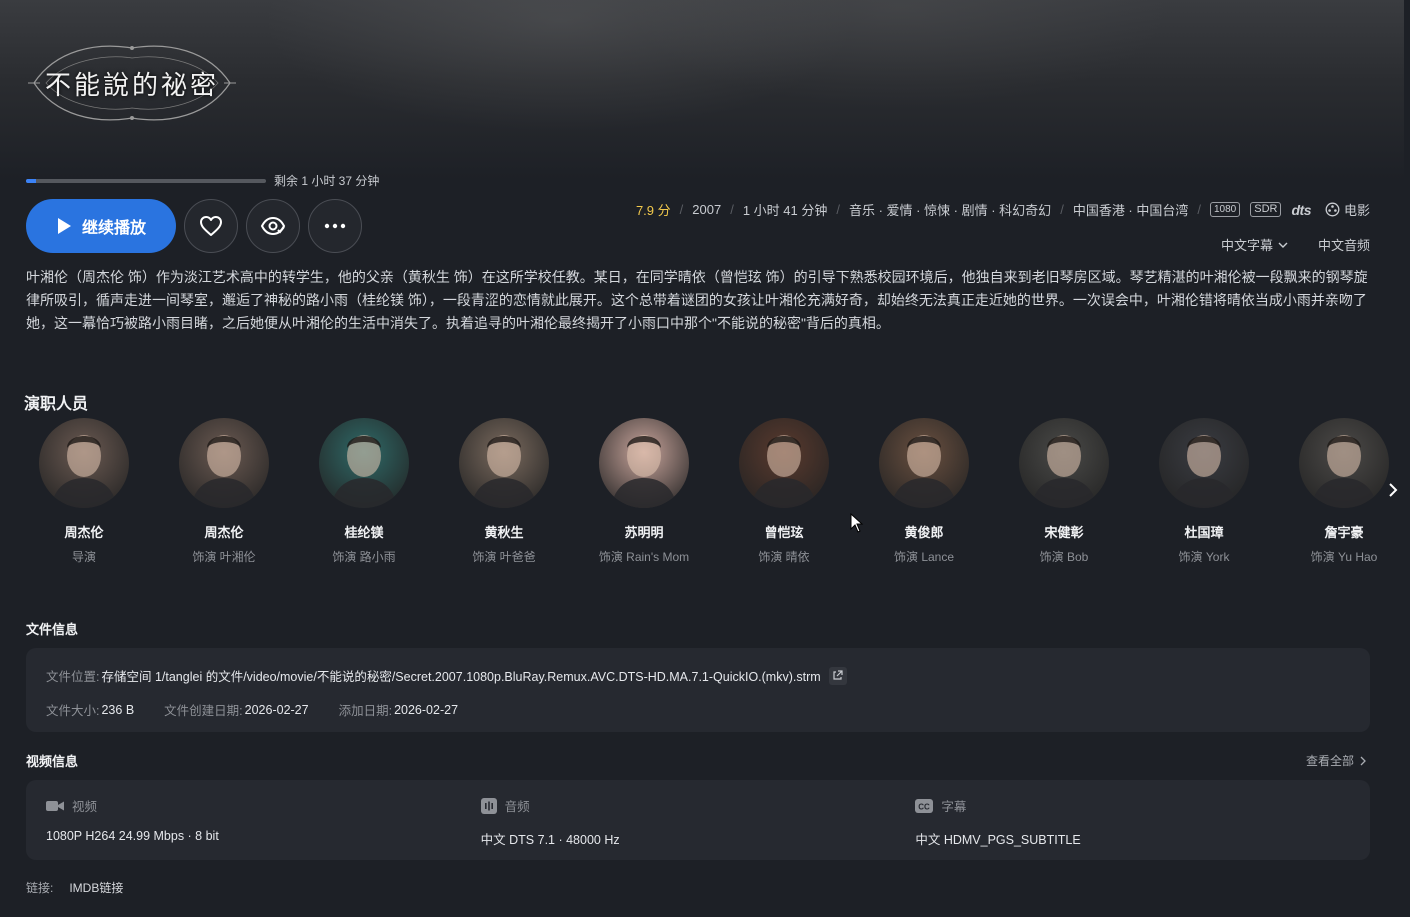  What do you see at coordinates (113, 228) in the screenshot?
I see `resume-play-label: 继续播放` at bounding box center [113, 228].